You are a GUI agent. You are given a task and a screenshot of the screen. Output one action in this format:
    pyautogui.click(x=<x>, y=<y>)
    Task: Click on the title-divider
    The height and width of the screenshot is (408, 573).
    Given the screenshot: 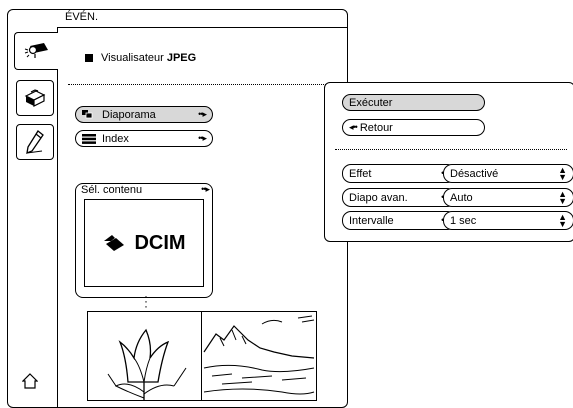 What is the action you would take?
    pyautogui.click(x=202, y=27)
    